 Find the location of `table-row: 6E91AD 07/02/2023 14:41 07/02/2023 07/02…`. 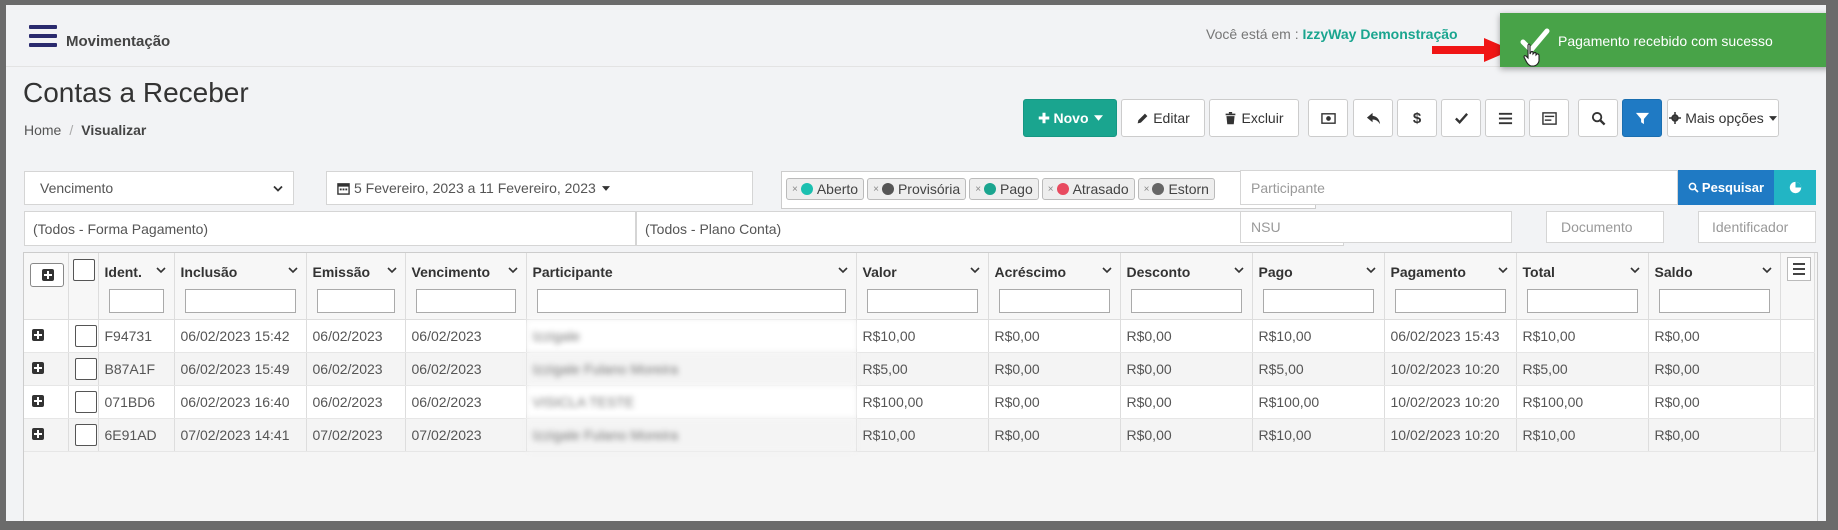

table-row: 6E91AD 07/02/2023 14:41 07/02/2023 07/02… is located at coordinates (919, 435).